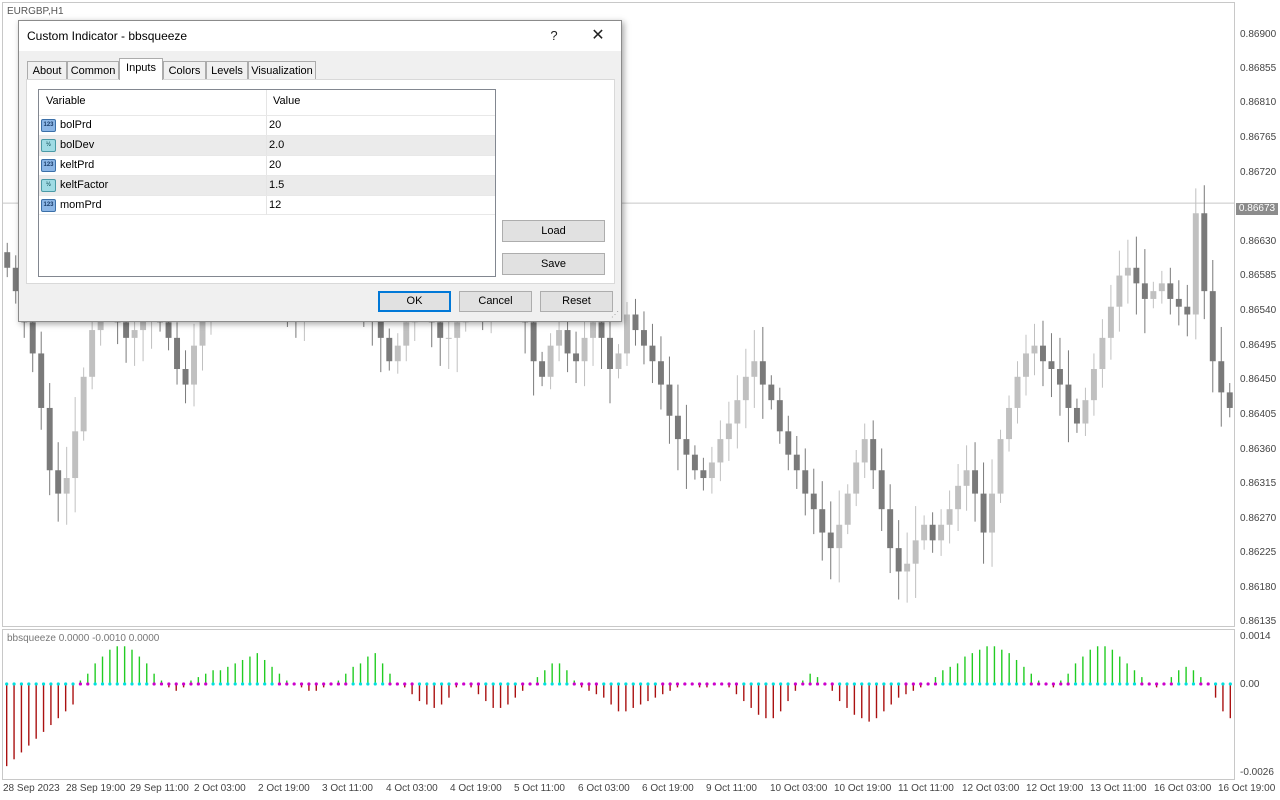  What do you see at coordinates (320, 36) in the screenshot?
I see `dialog-titlebar: Custom Indicator - bbsqueeze ? ✕` at bounding box center [320, 36].